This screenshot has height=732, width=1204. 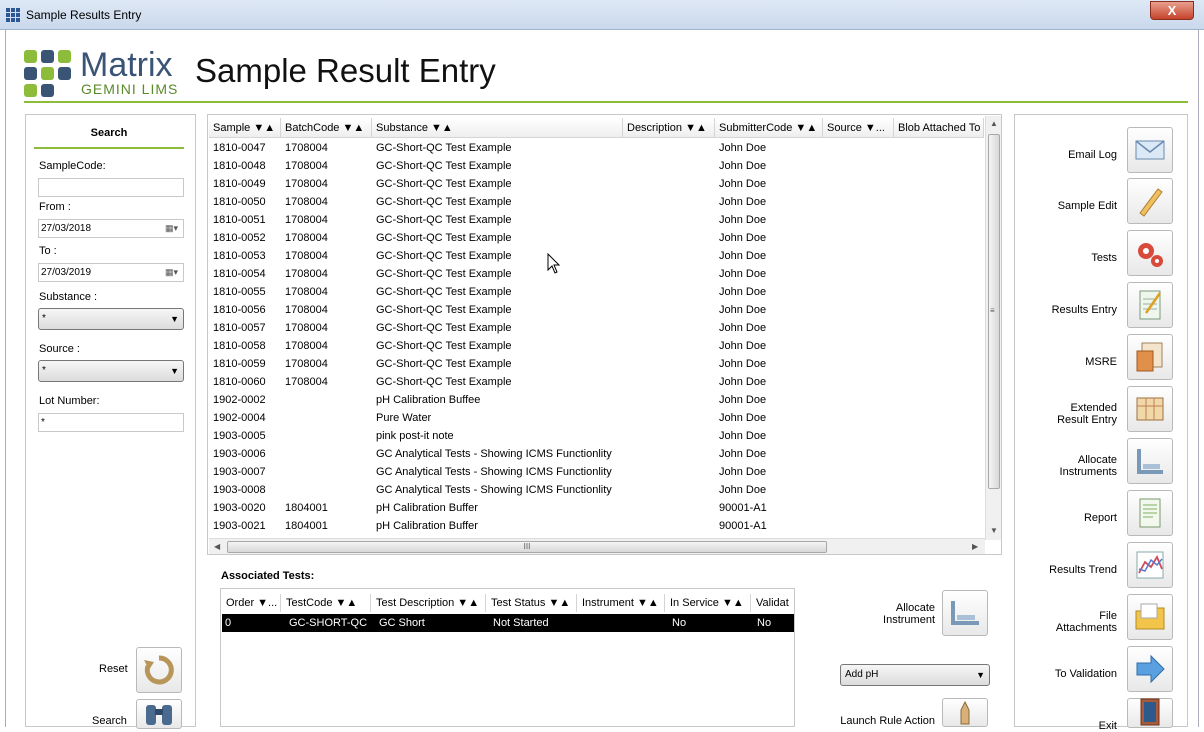 What do you see at coordinates (669, 128) in the screenshot?
I see `column-header-description: Description ▼▲` at bounding box center [669, 128].